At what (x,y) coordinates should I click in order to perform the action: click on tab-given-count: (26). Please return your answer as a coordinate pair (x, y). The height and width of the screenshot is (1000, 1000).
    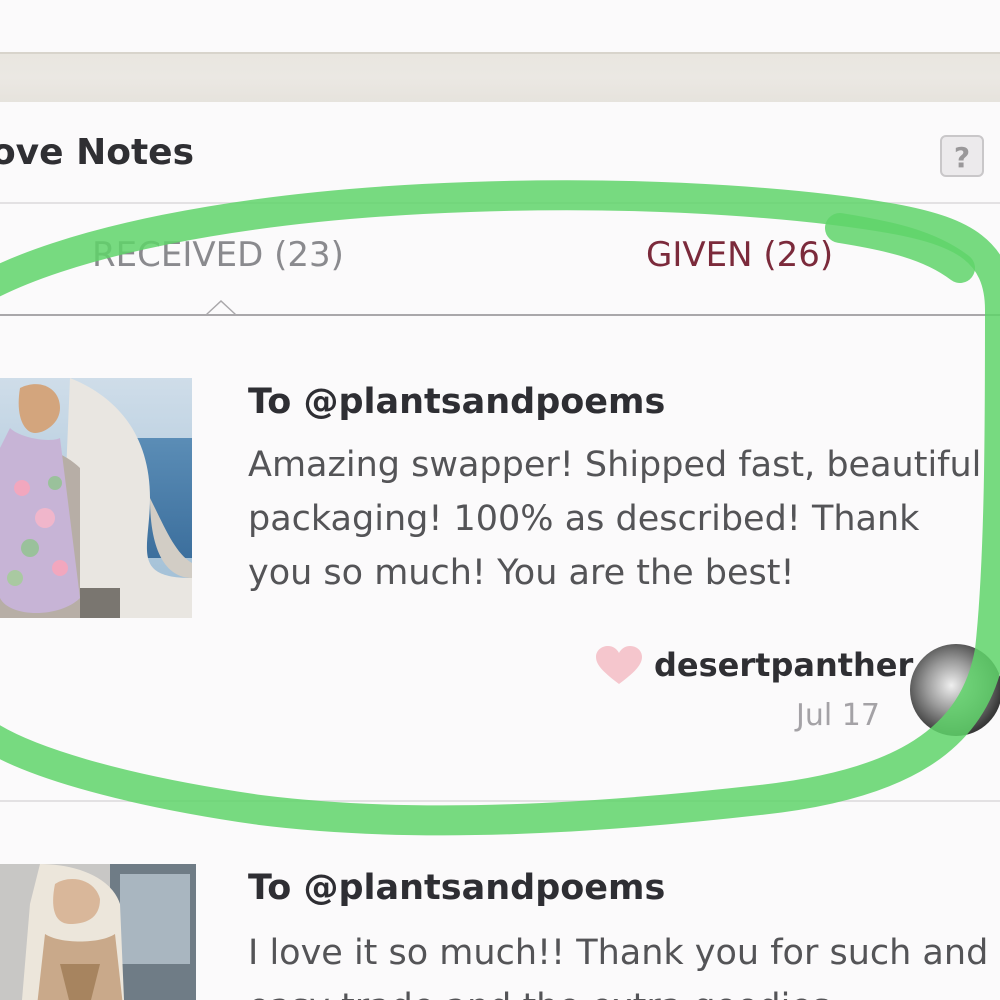
    Looking at the image, I should click on (798, 255).